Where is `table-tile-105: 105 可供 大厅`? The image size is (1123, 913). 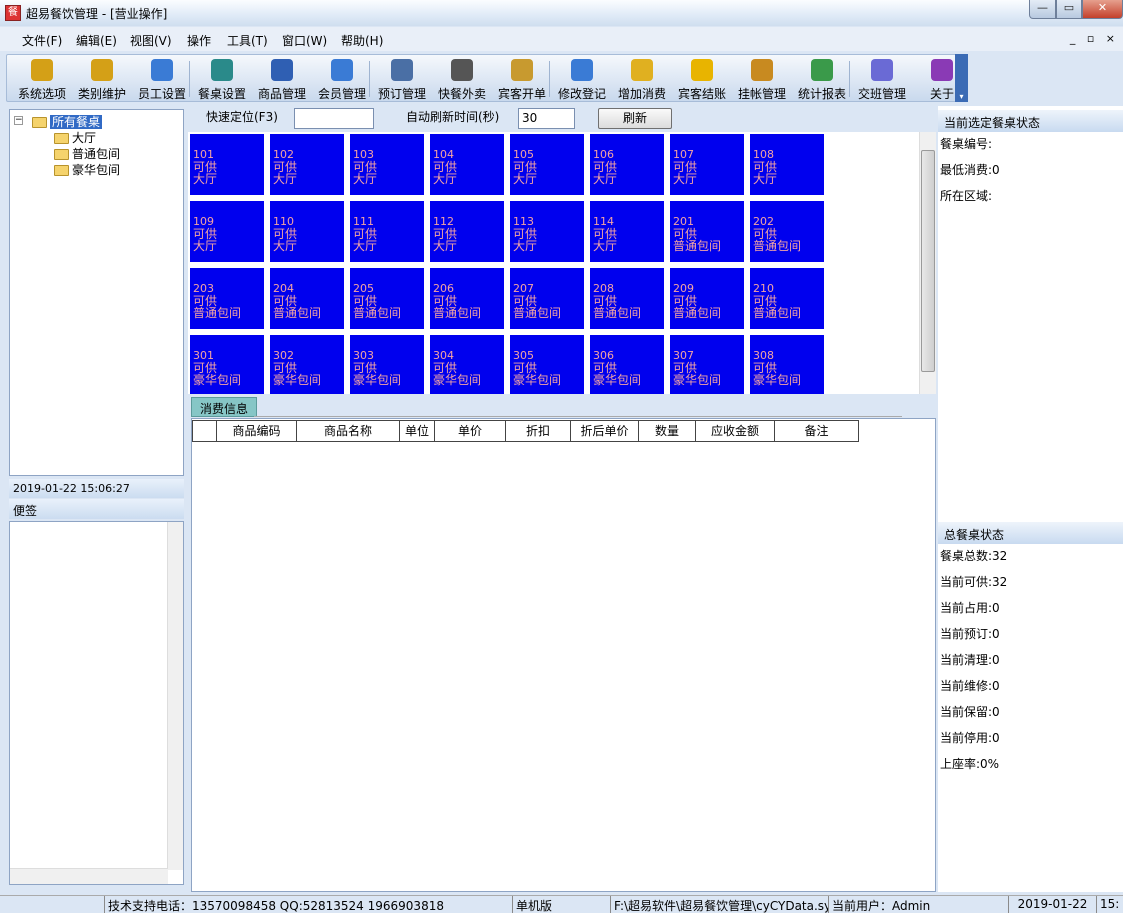
table-tile-105: 105 可供 大厅 is located at coordinates (547, 164).